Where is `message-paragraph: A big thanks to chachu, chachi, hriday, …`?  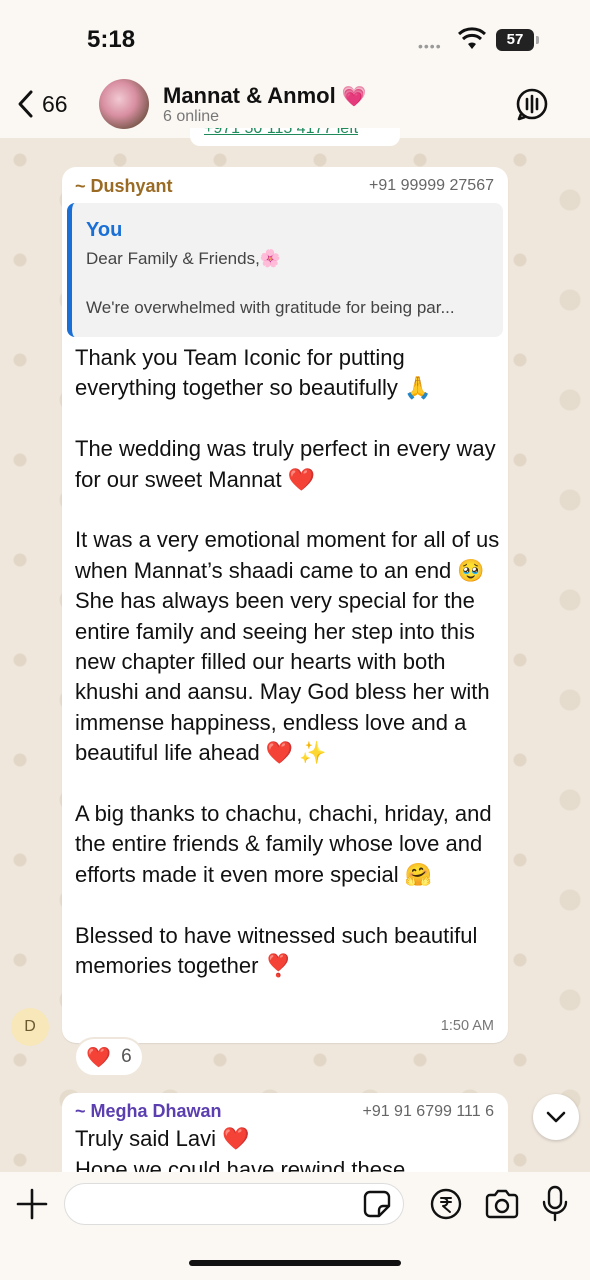
message-paragraph: A big thanks to chachu, chachi, hriday, … is located at coordinates (286, 844).